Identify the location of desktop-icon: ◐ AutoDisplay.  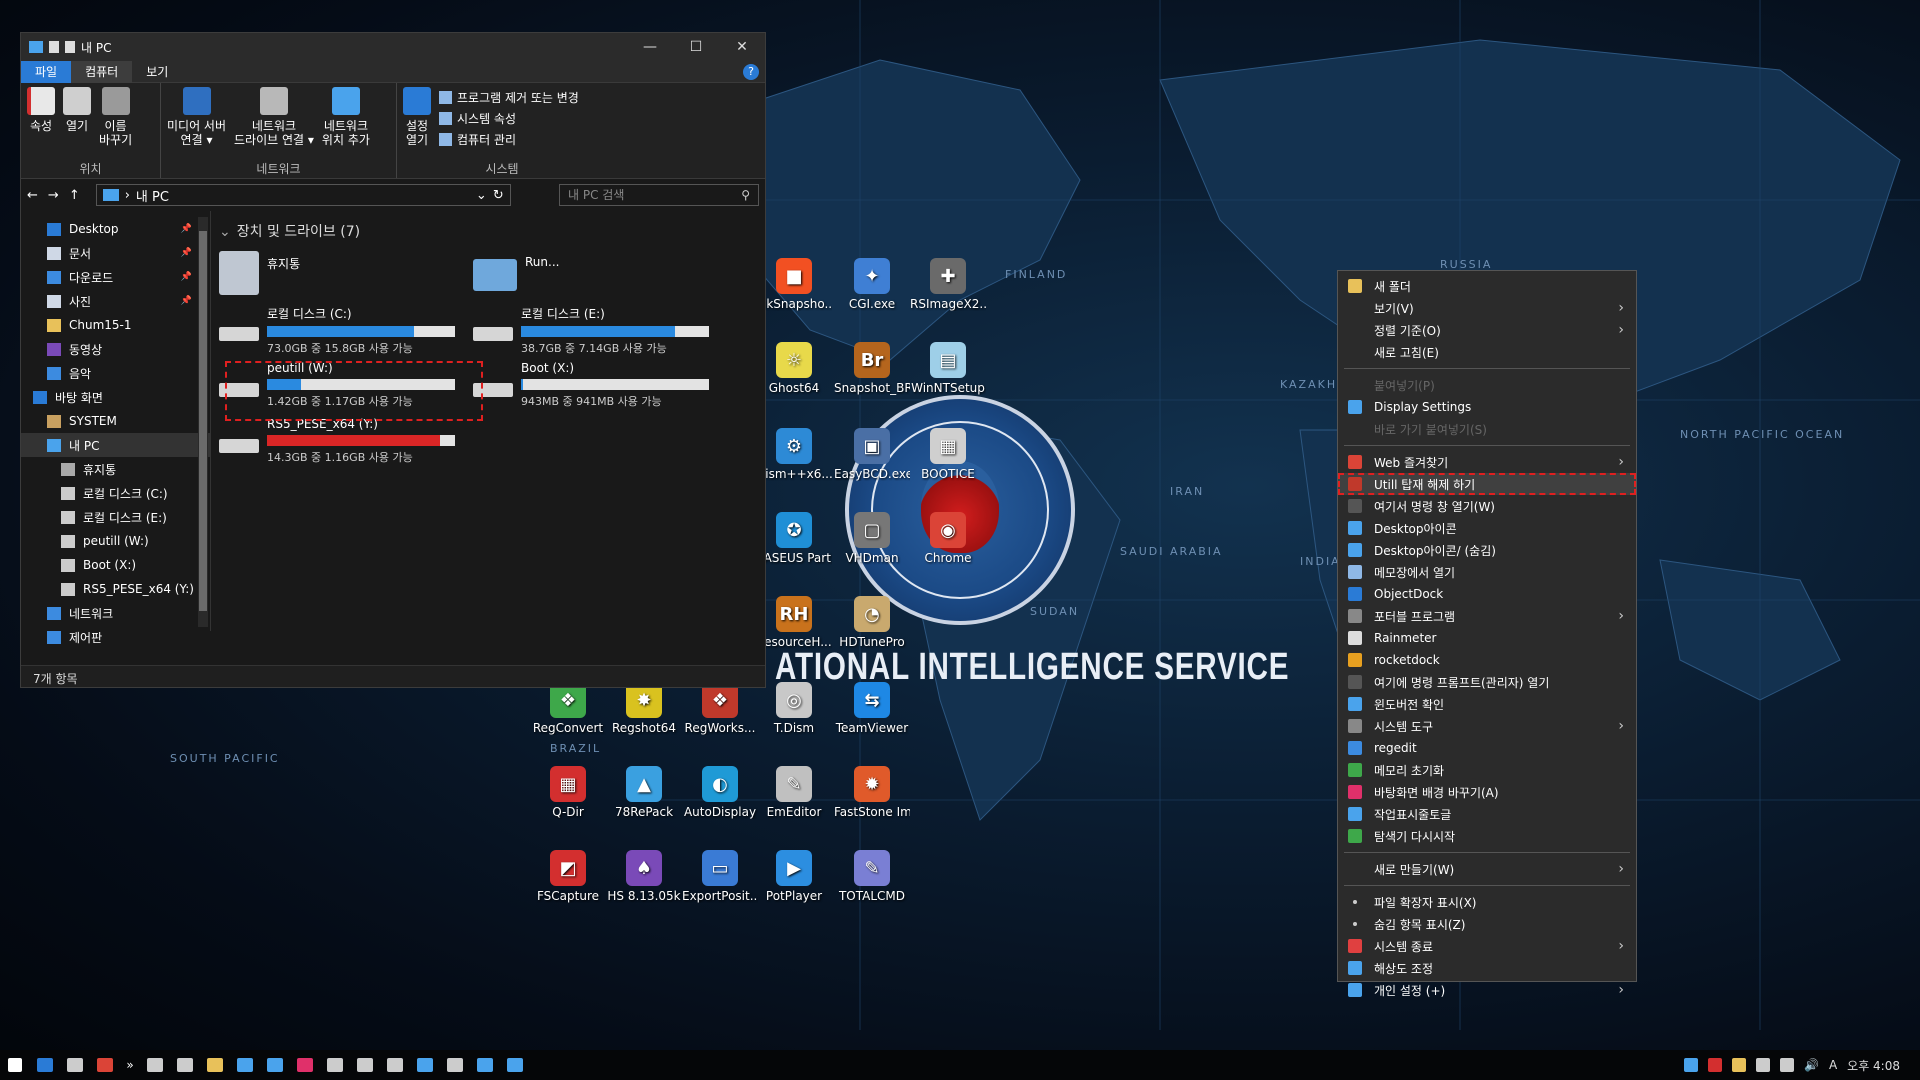
(720, 792).